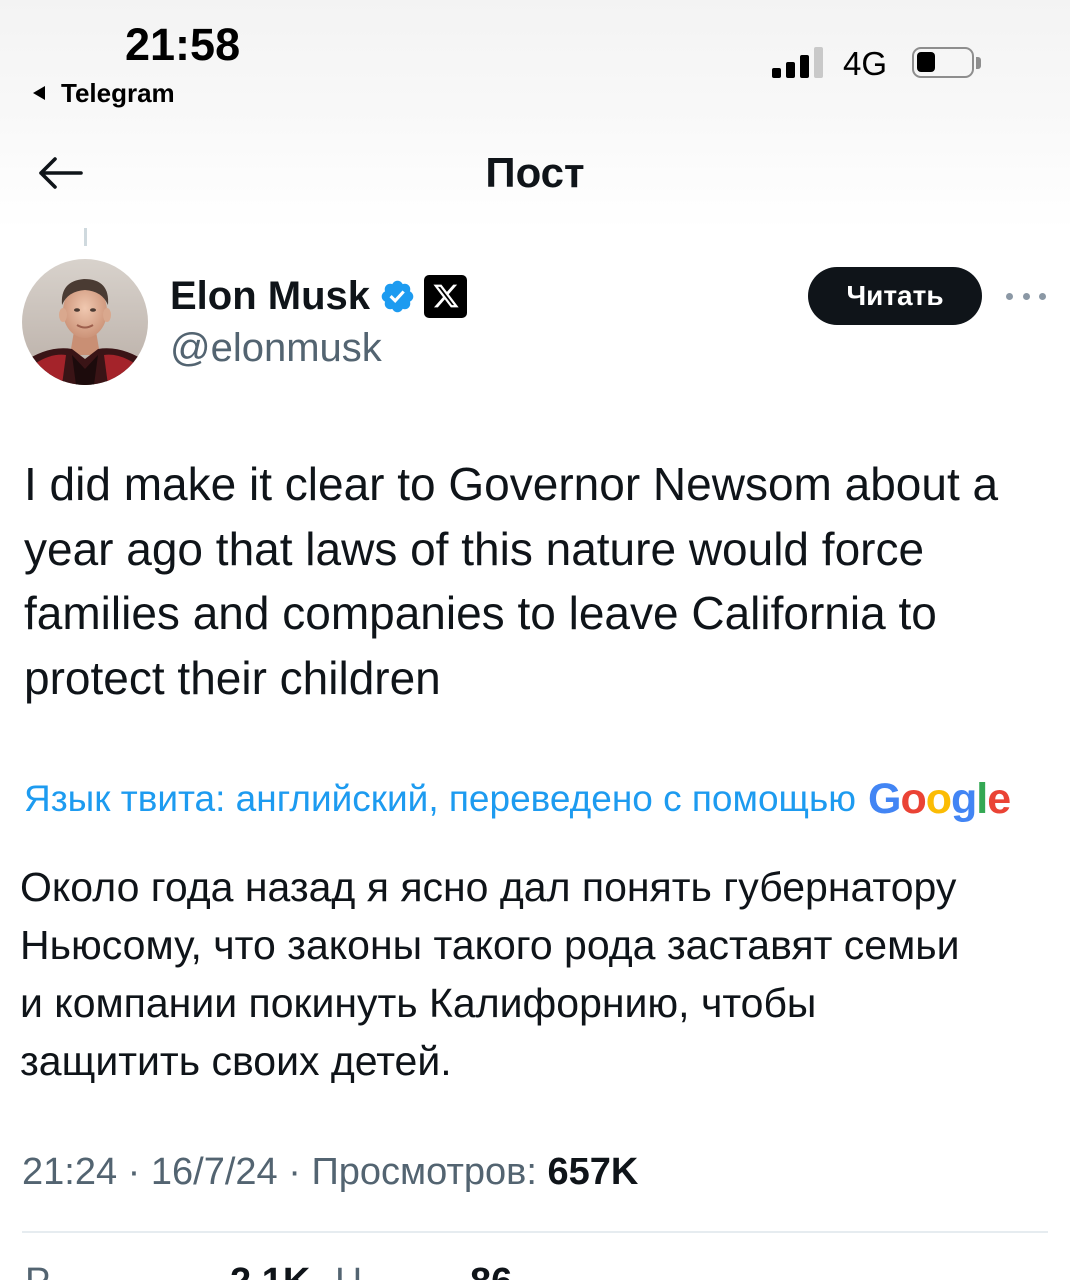 The width and height of the screenshot is (1070, 1280). What do you see at coordinates (232, 677) in the screenshot?
I see `tweet-text-line: protect their children` at bounding box center [232, 677].